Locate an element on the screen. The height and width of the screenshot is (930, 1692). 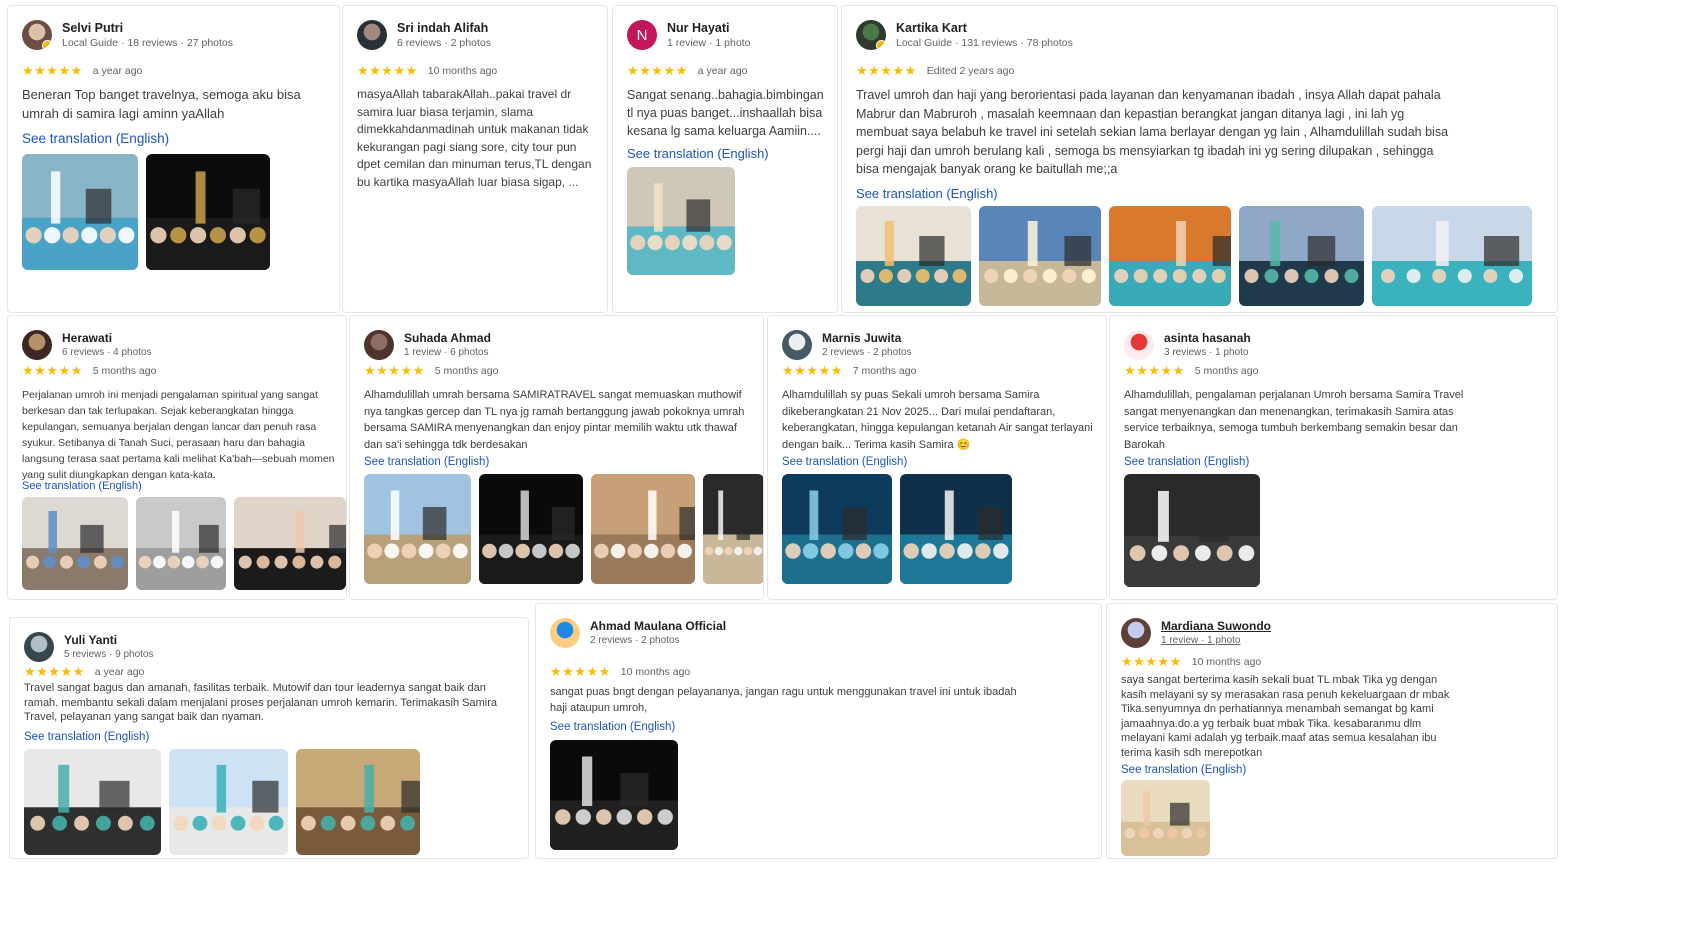
reviewer-name: asinta hasanah is located at coordinates (1207, 338).